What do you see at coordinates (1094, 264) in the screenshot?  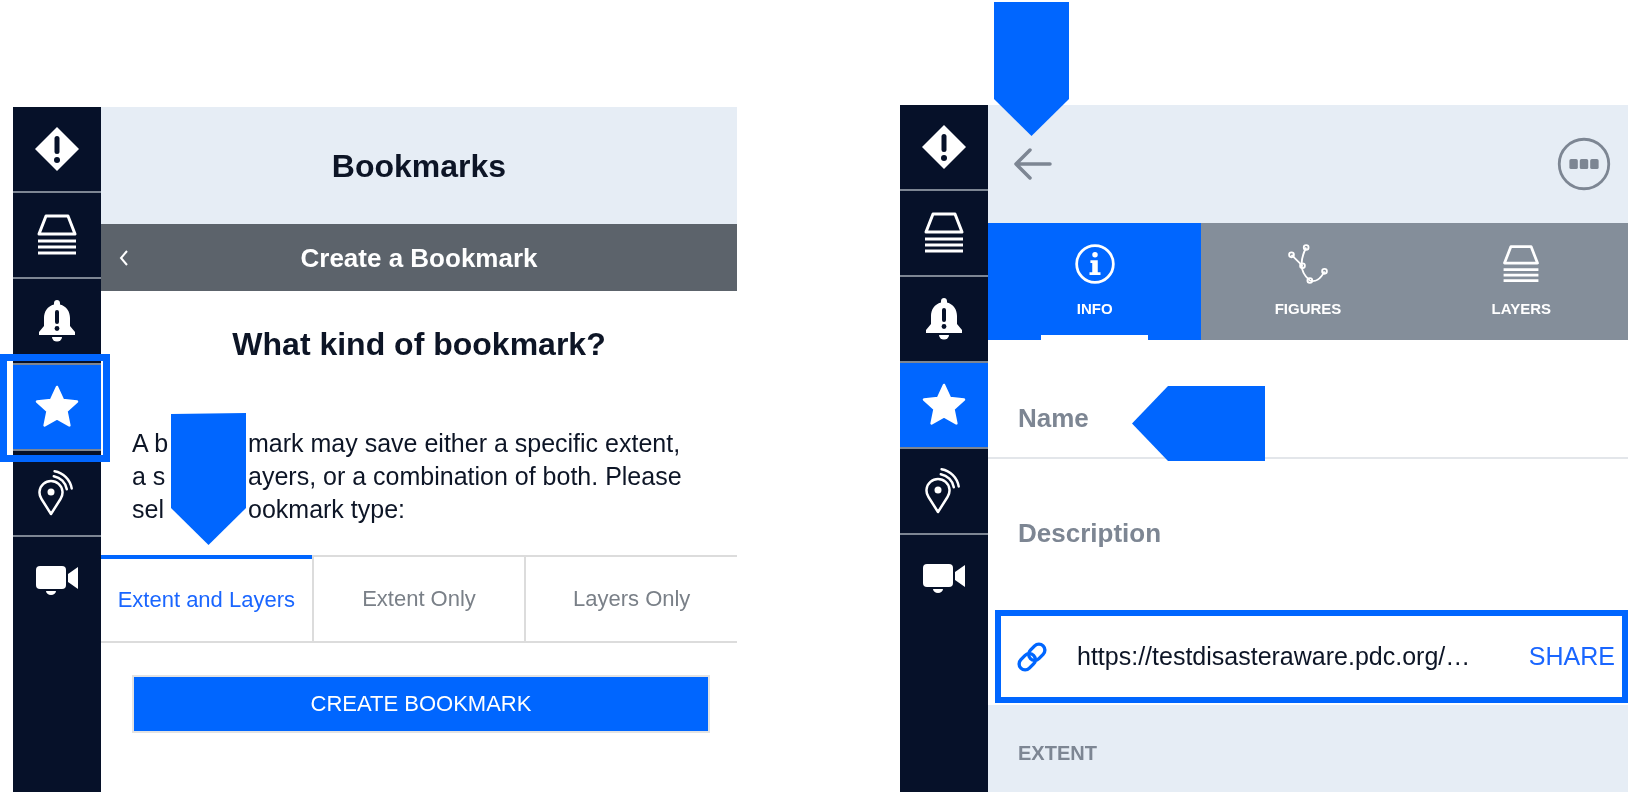 I see `info-icon` at bounding box center [1094, 264].